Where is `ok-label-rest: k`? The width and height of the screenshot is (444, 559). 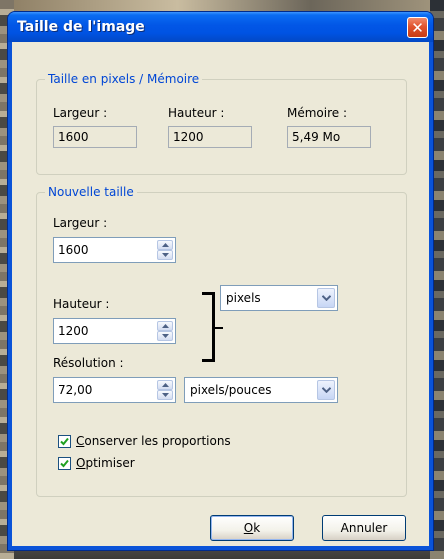
ok-label-rest: k is located at coordinates (257, 528).